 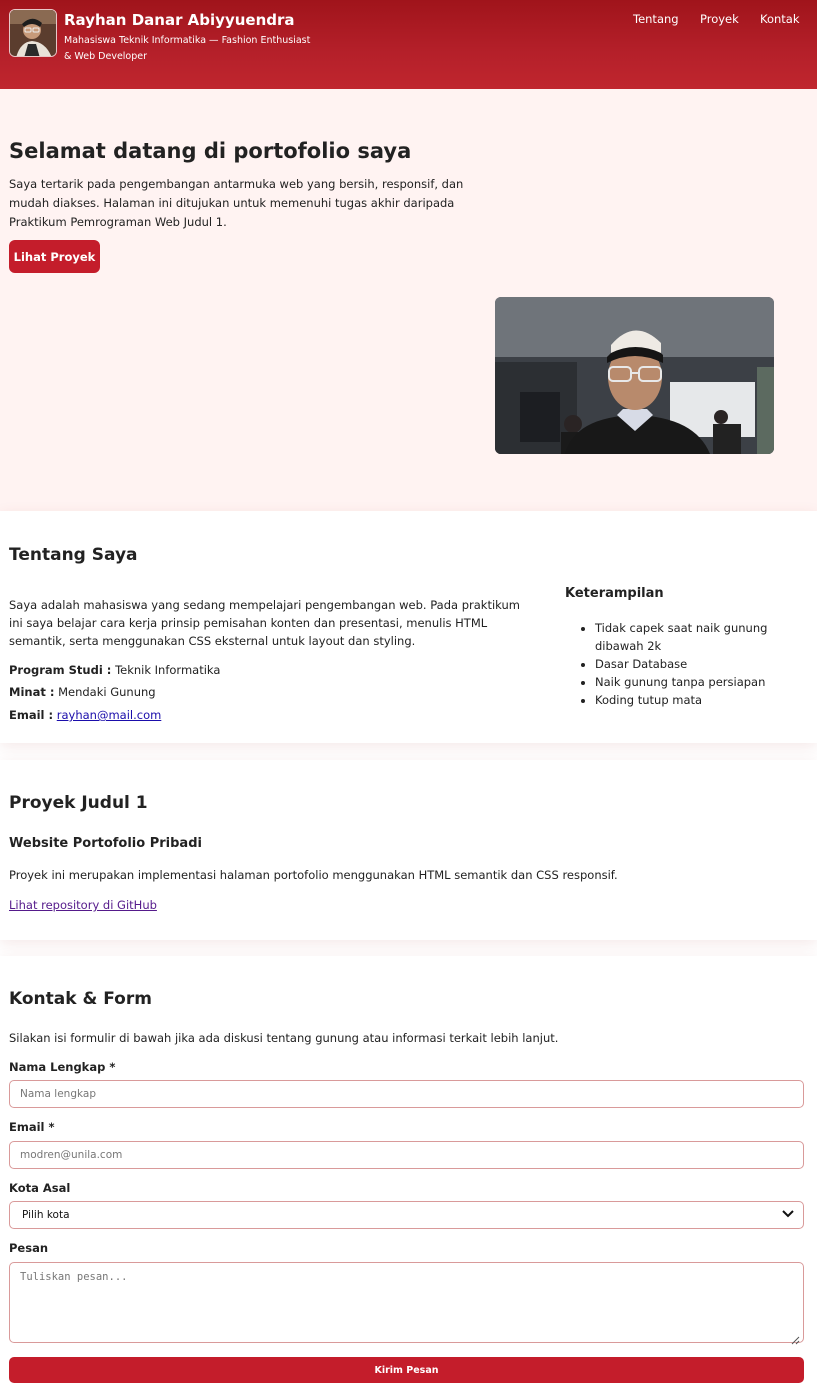 What do you see at coordinates (210, 151) in the screenshot?
I see `hero-title: Selamat datang di portofolio saya` at bounding box center [210, 151].